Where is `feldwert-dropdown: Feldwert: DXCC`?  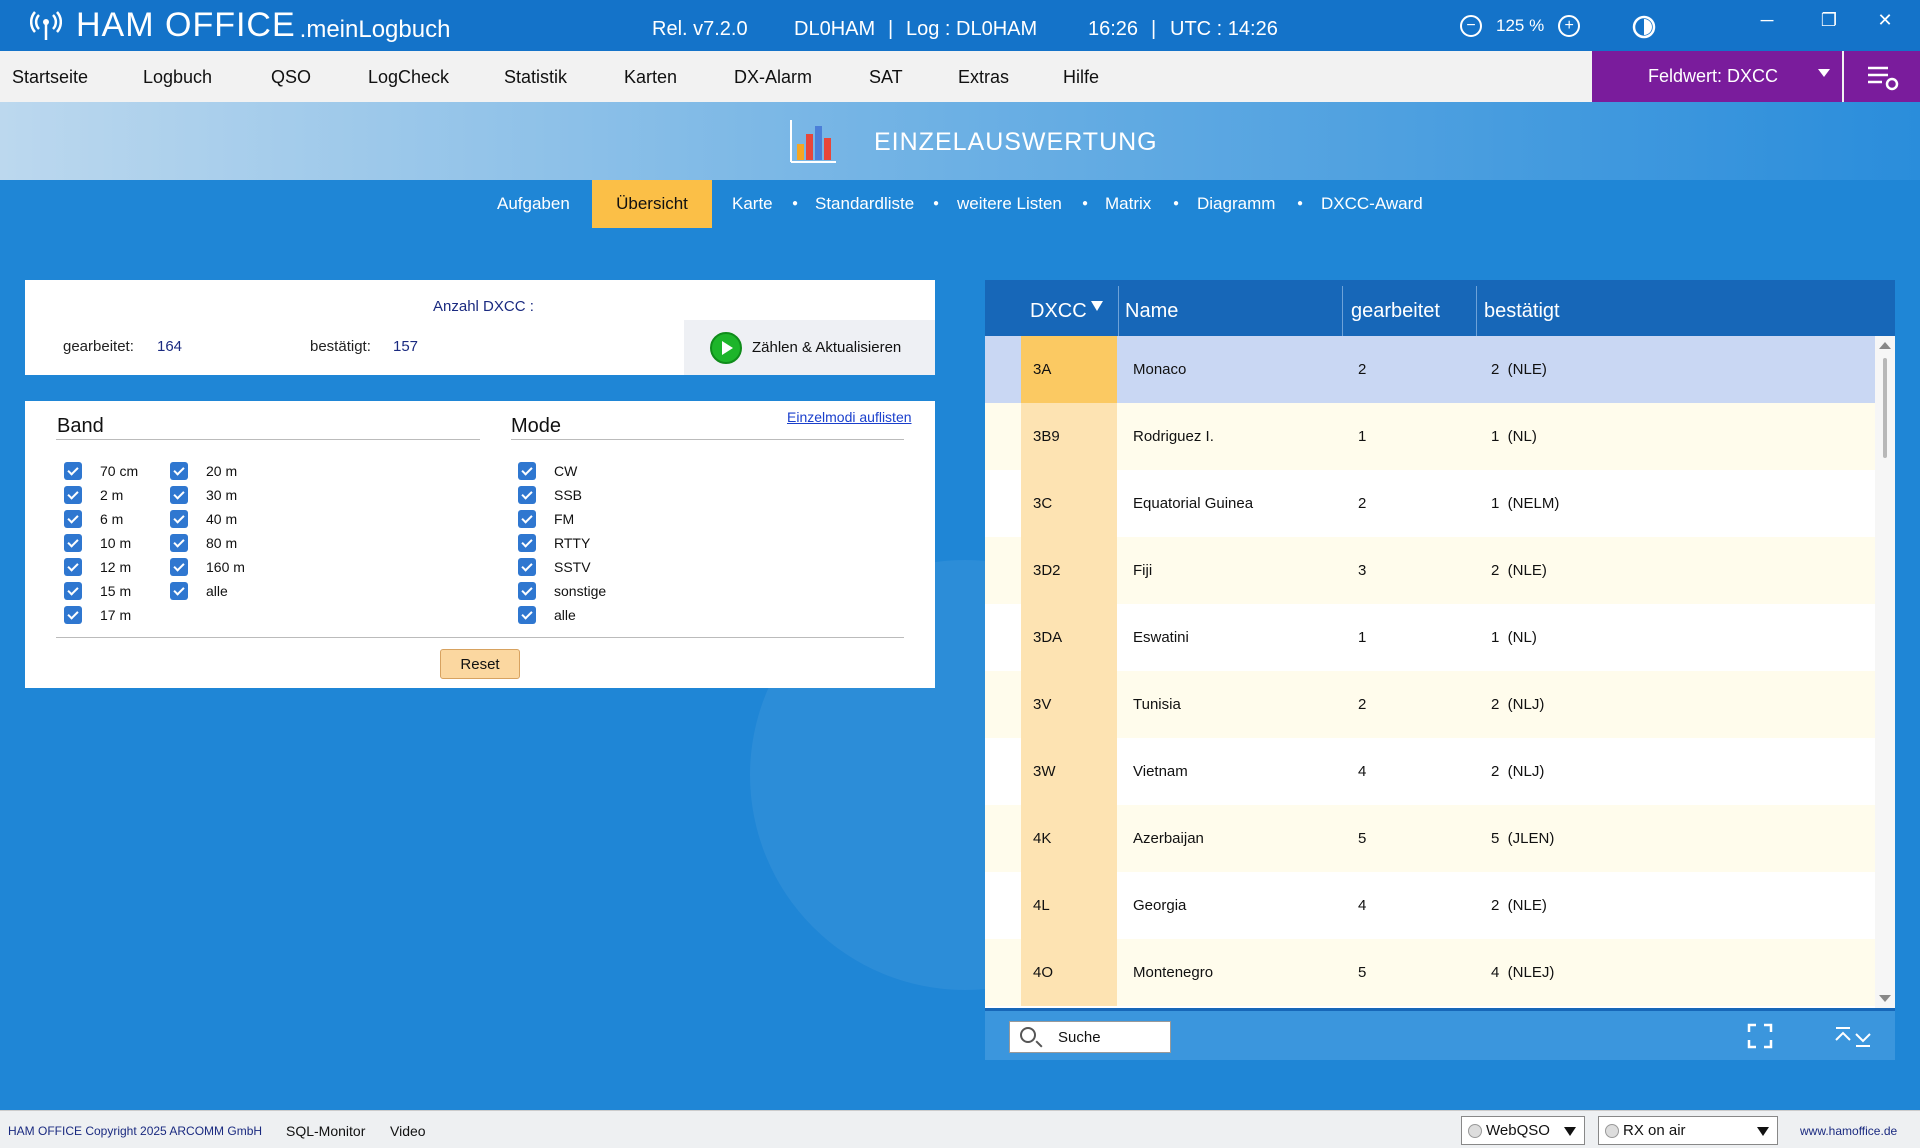 feldwert-dropdown: Feldwert: DXCC is located at coordinates (1717, 76).